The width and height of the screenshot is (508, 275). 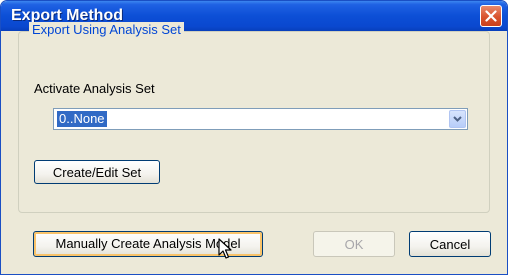 What do you see at coordinates (260, 119) in the screenshot?
I see `analysis-set-combobox: 0..None` at bounding box center [260, 119].